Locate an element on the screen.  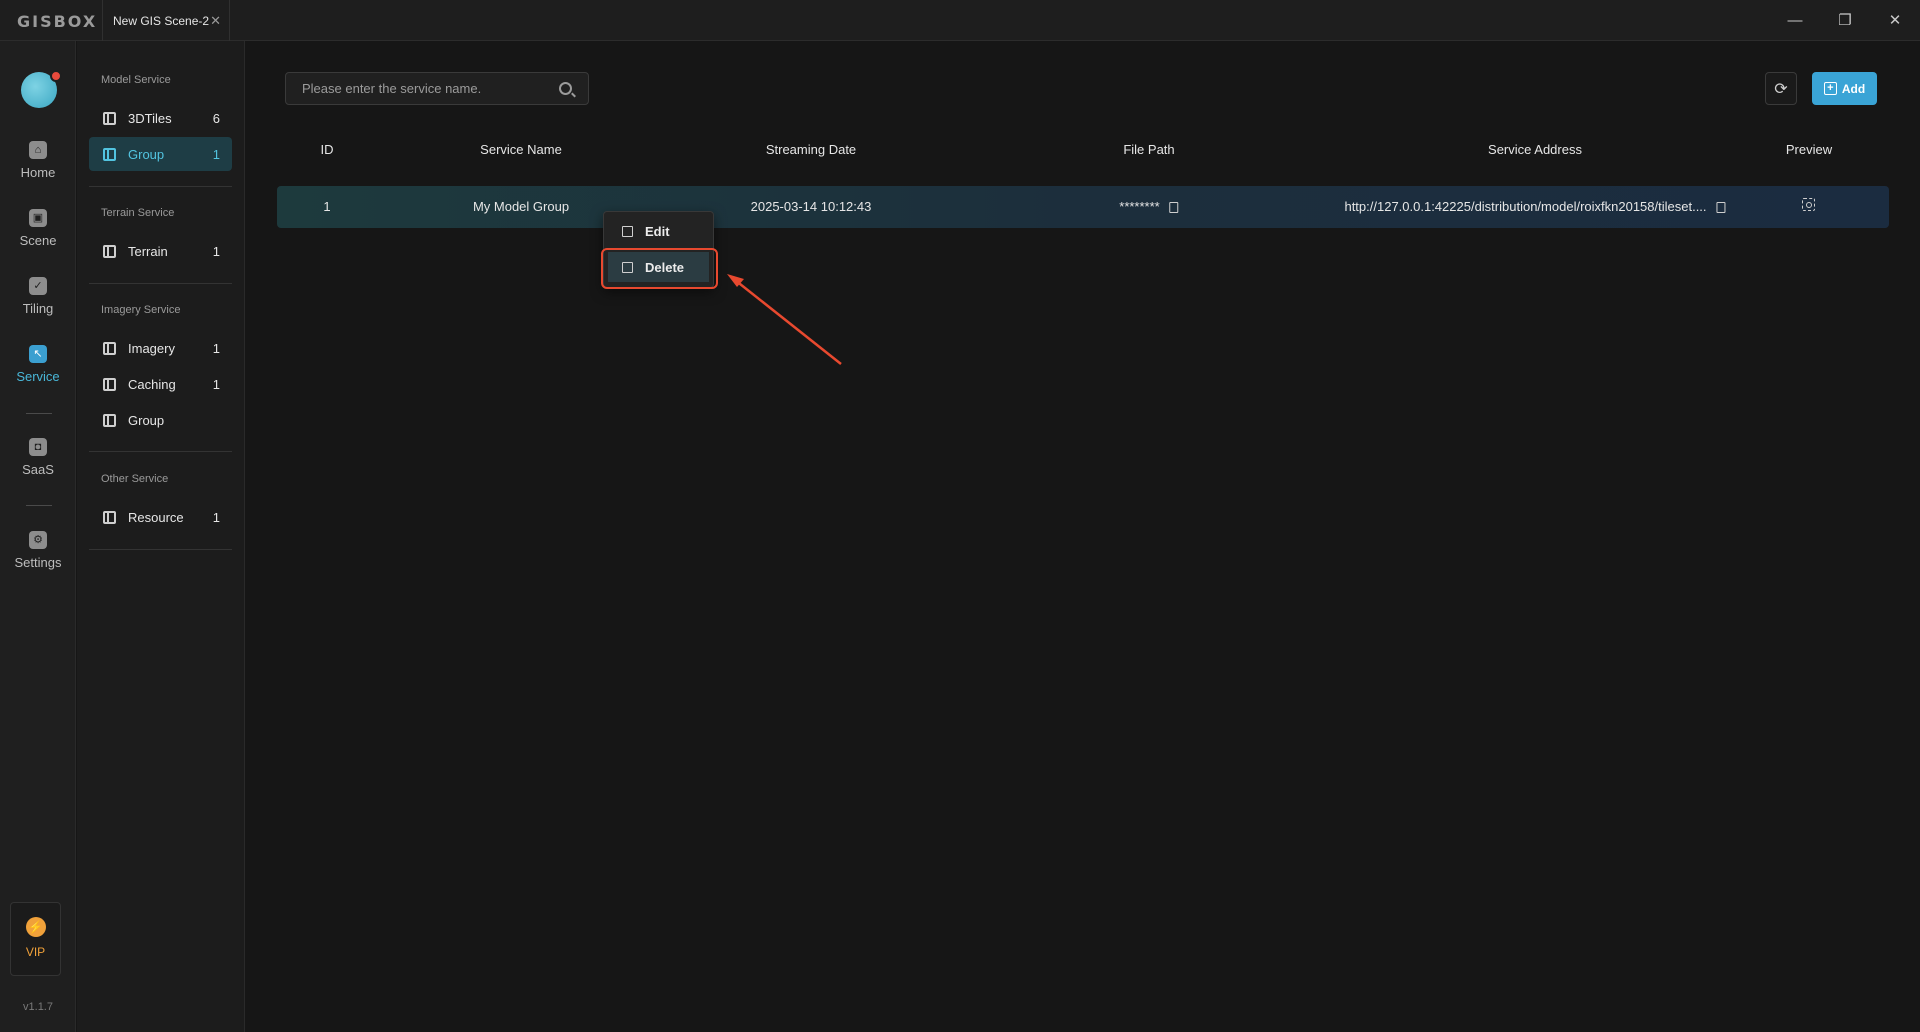
arrow-shaft is located at coordinates (788, 322).